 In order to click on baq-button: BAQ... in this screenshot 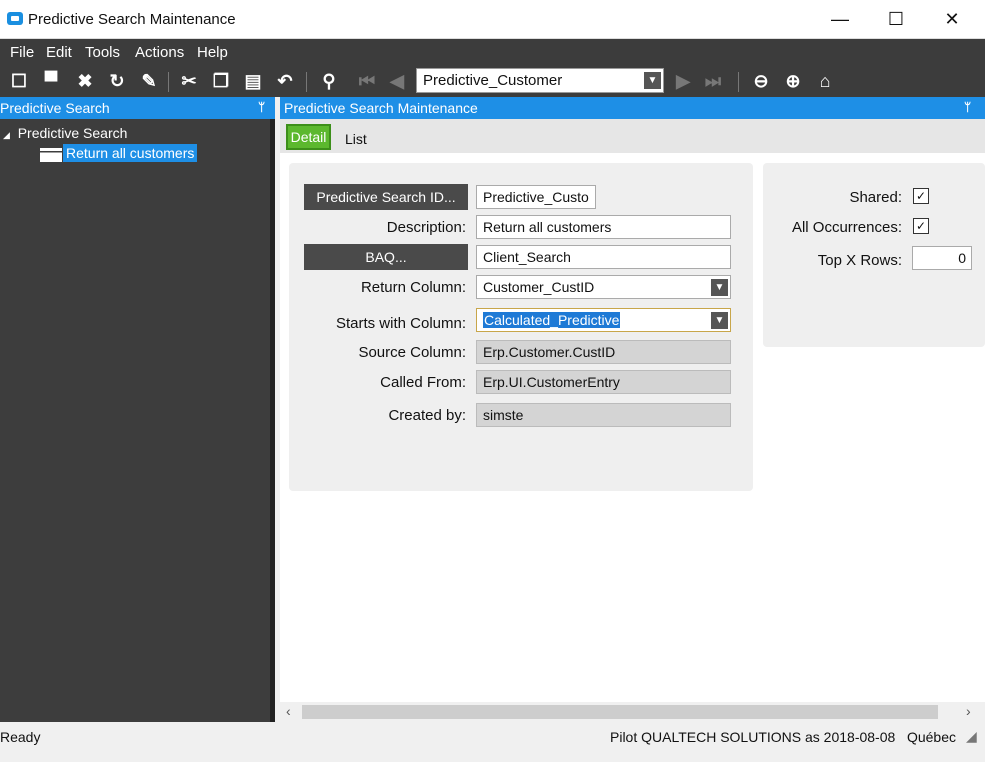, I will do `click(386, 257)`.